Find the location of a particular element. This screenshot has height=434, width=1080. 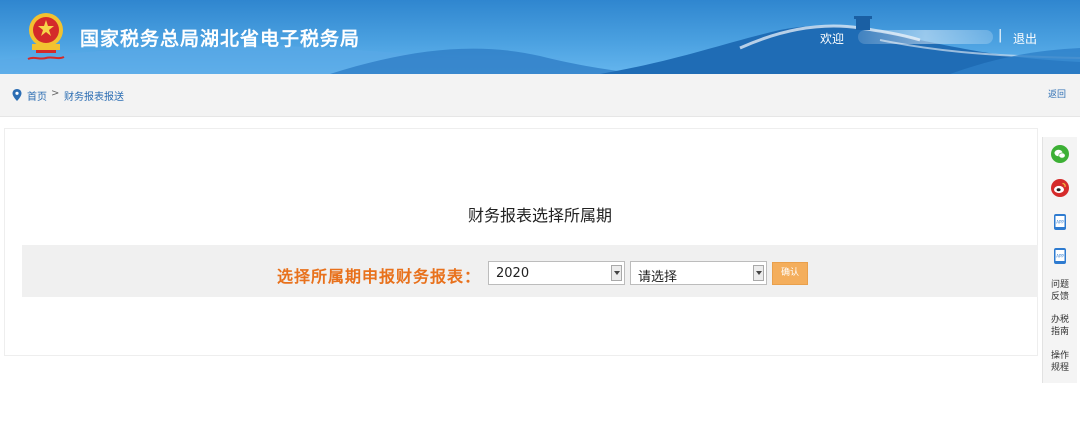

breadcrumb-home-link: 首页 is located at coordinates (37, 95).